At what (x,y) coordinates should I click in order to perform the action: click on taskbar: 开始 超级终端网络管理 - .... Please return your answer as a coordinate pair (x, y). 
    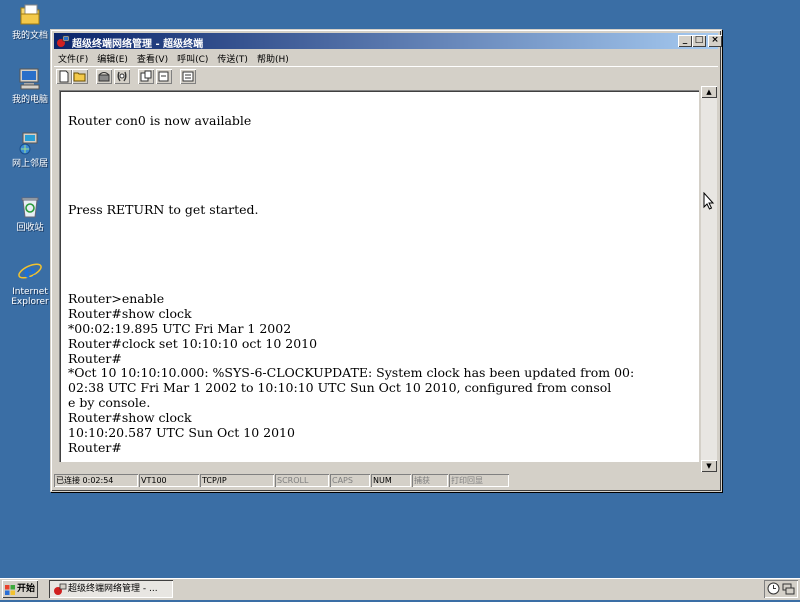
    Looking at the image, I should click on (400, 589).